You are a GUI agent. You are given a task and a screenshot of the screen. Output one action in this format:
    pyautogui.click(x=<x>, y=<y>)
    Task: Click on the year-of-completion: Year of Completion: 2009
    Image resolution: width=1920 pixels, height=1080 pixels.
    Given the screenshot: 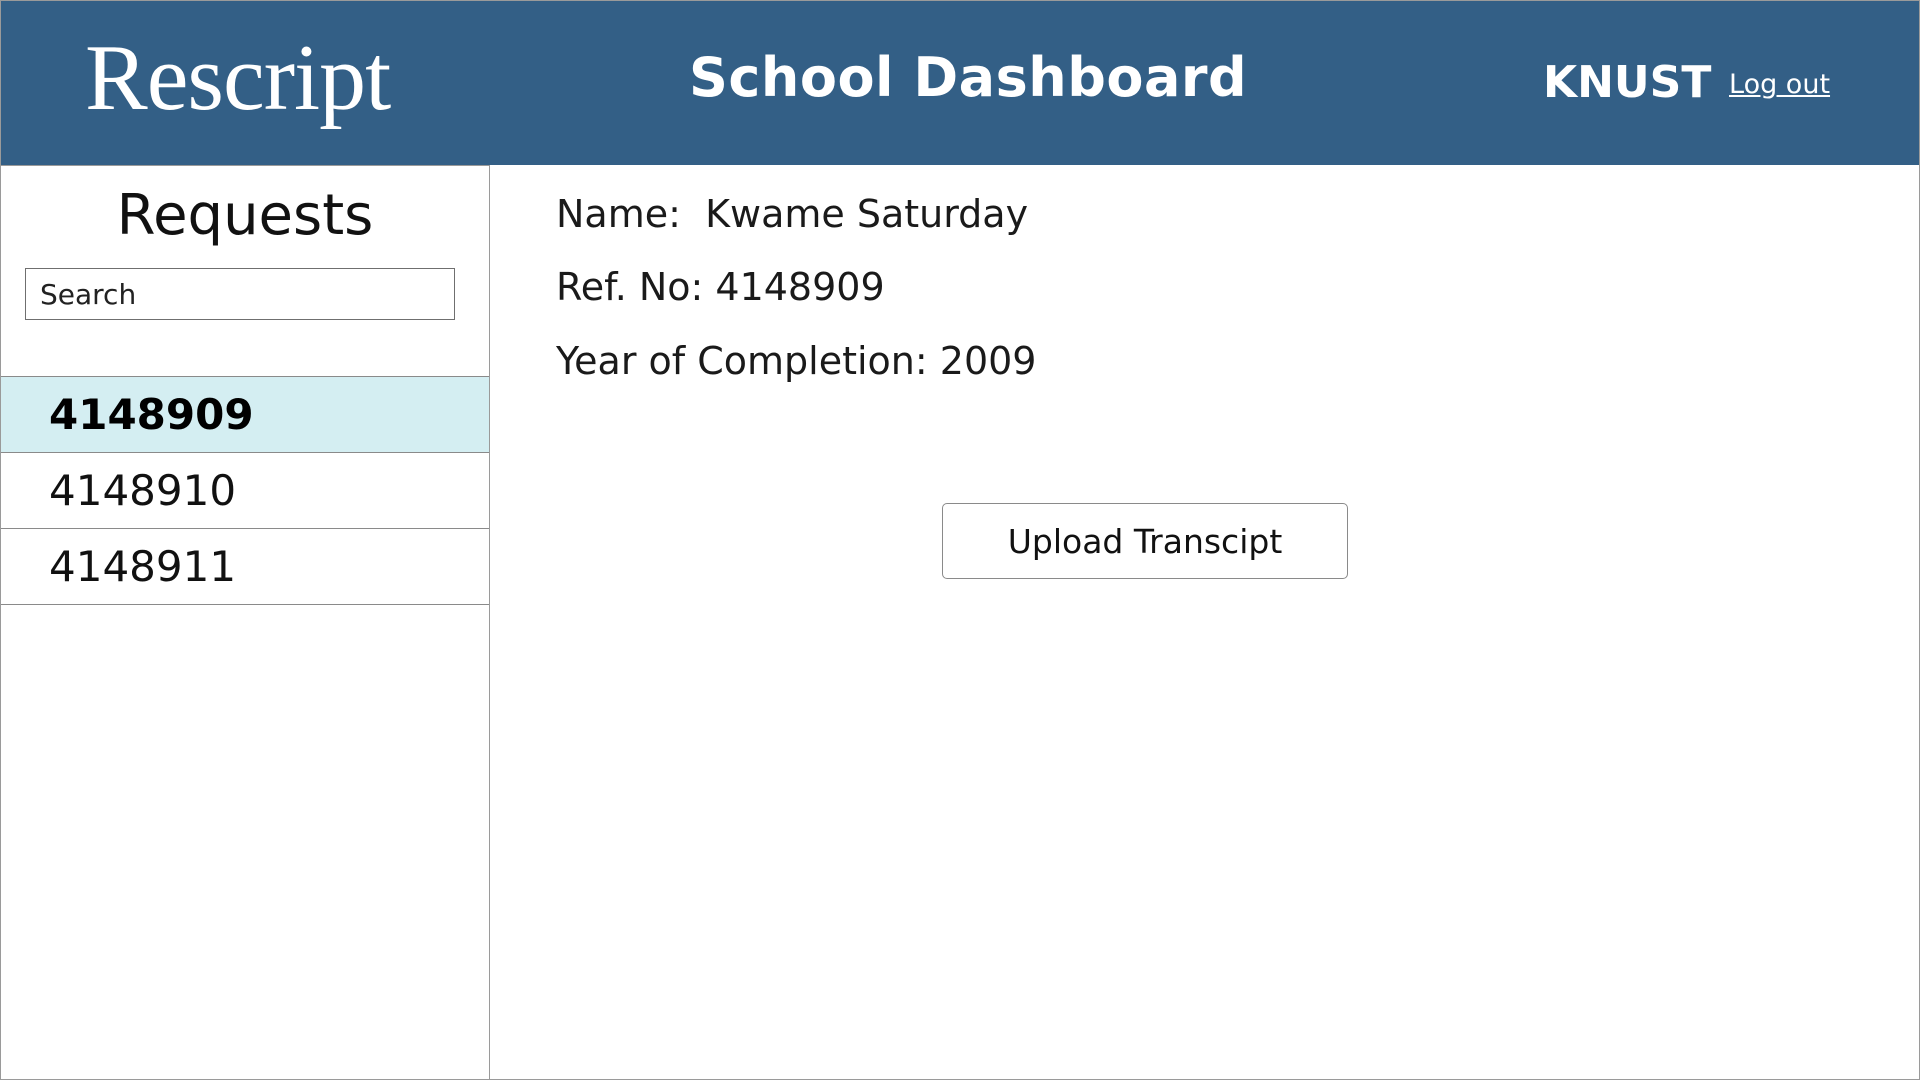 What is the action you would take?
    pyautogui.click(x=796, y=361)
    